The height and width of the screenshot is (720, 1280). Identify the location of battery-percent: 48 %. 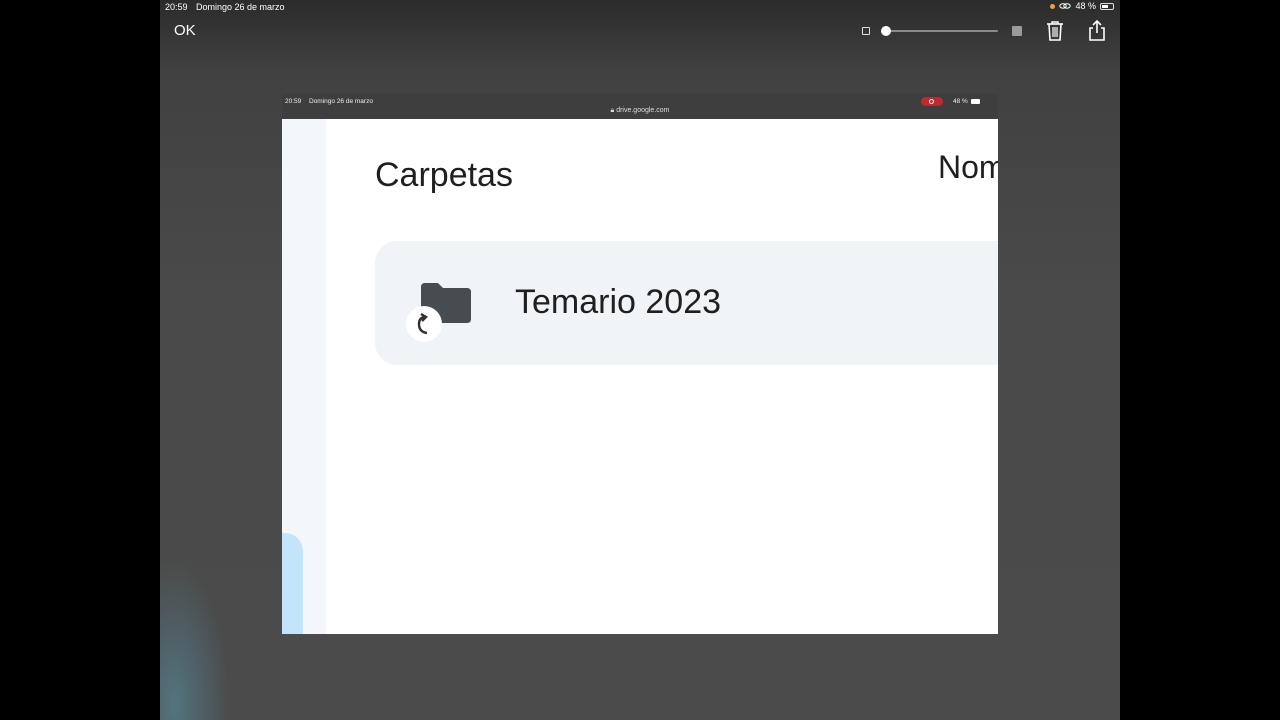
(1085, 6).